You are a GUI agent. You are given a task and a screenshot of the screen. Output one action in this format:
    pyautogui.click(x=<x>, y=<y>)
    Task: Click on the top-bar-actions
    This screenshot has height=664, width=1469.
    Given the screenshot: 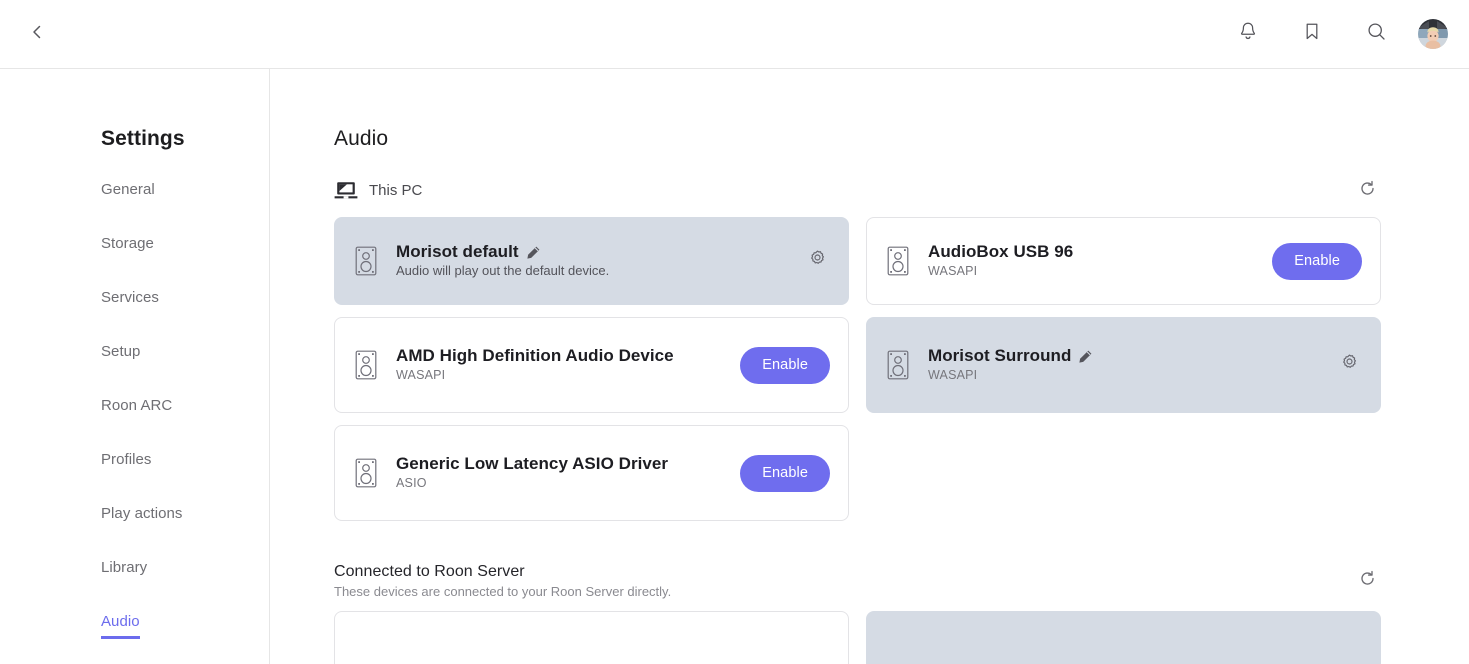 What is the action you would take?
    pyautogui.click(x=1336, y=34)
    